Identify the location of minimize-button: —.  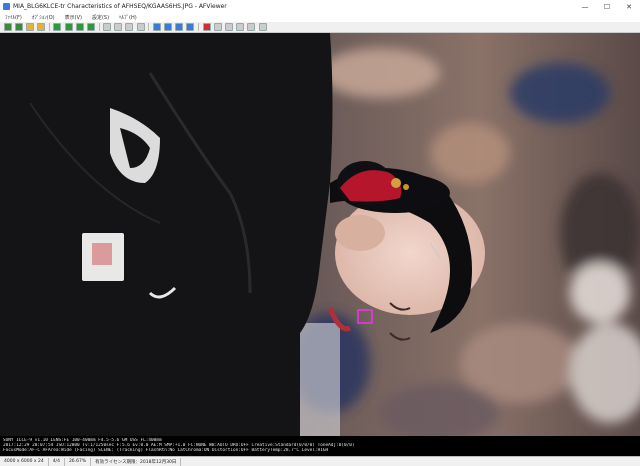
(585, 6).